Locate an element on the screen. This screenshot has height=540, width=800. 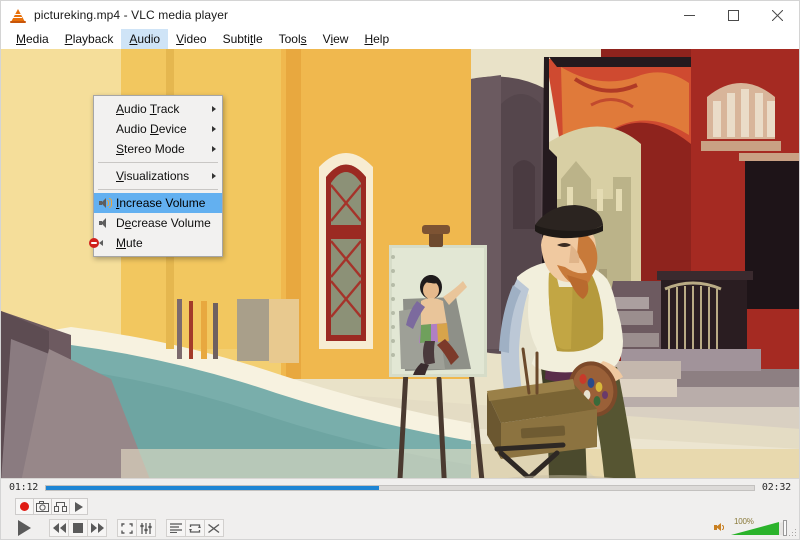
transport-group is located at coordinates (78, 528).